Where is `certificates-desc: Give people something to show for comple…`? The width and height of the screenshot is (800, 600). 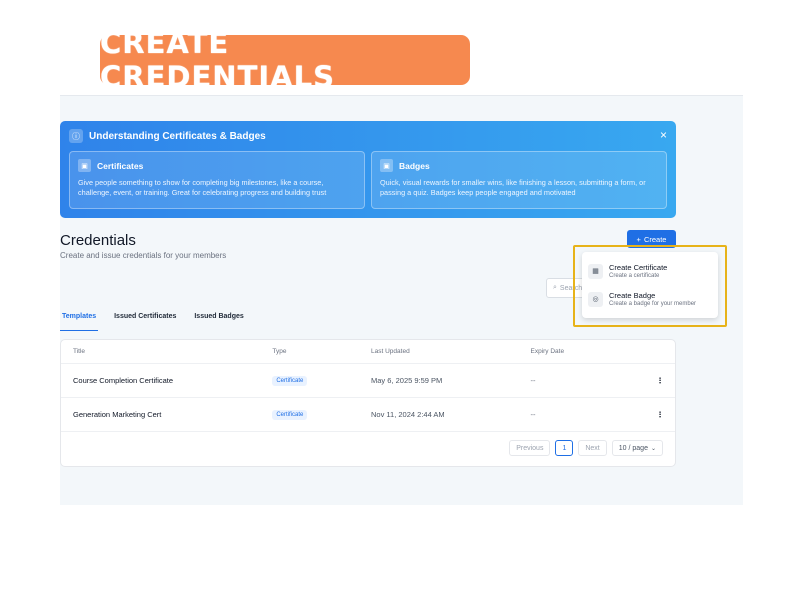
certificates-desc: Give people something to show for comple… is located at coordinates (202, 188).